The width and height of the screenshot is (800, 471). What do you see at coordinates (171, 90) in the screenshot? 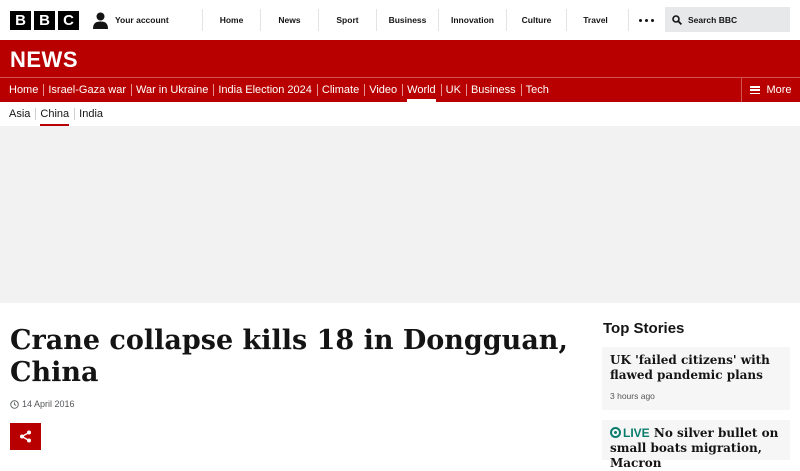
I see `section-nav-ukraine: War in Ukraine` at bounding box center [171, 90].